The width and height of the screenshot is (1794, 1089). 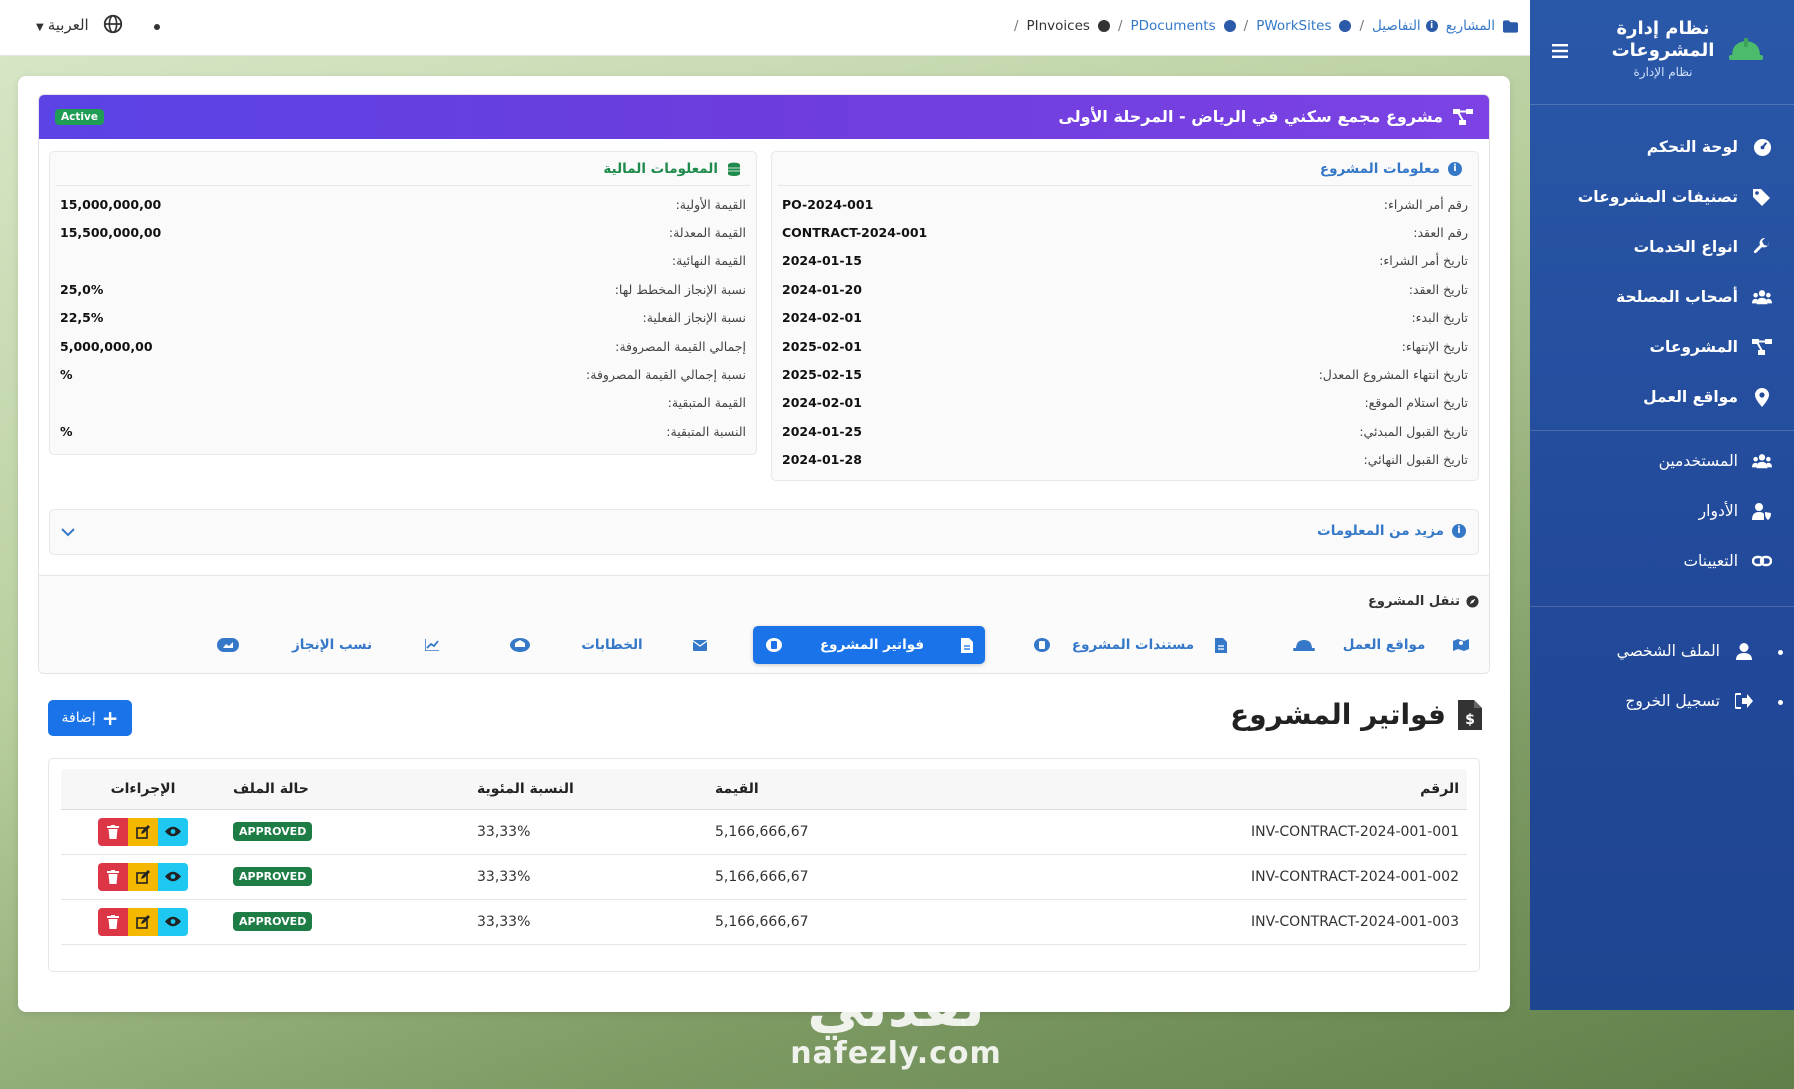 I want to click on sidebar-item-stakeholders: أصحاب المصلحة, so click(x=1657, y=297).